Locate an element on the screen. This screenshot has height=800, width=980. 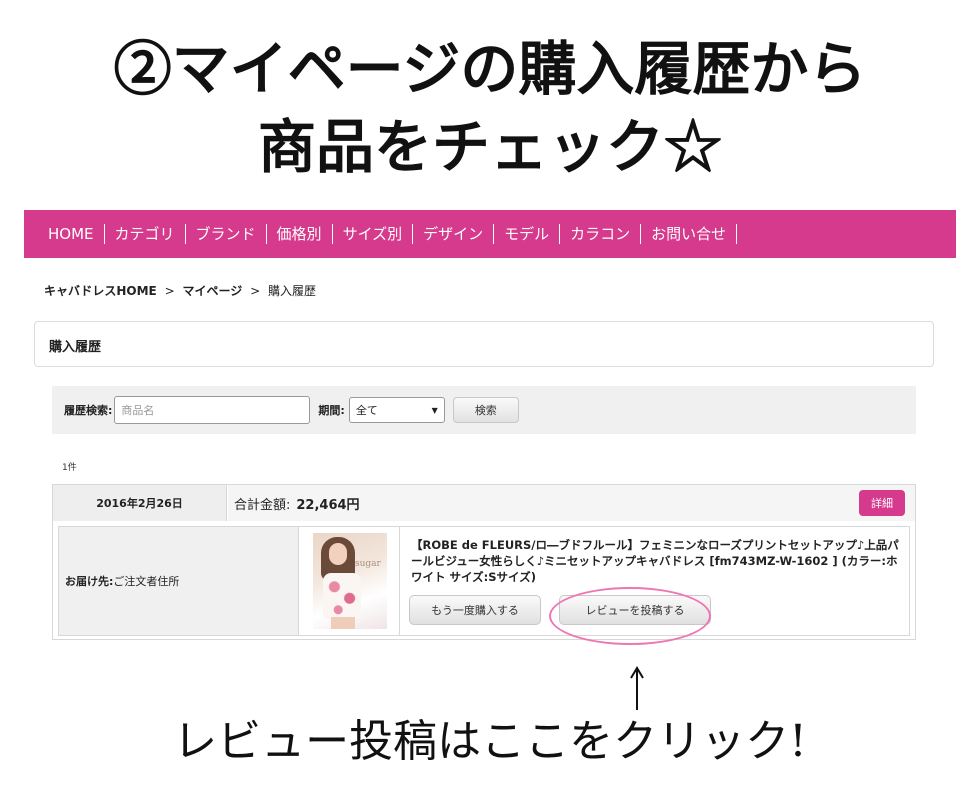
headline-line-1: ②マイページの購入履歴から is located at coordinates (490, 69).